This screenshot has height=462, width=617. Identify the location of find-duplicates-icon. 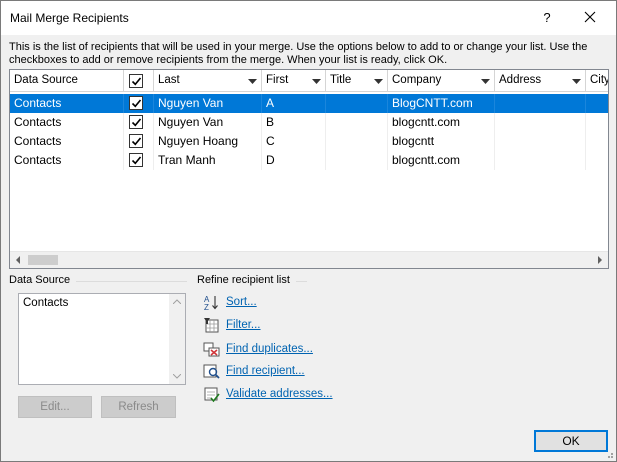
(211, 349).